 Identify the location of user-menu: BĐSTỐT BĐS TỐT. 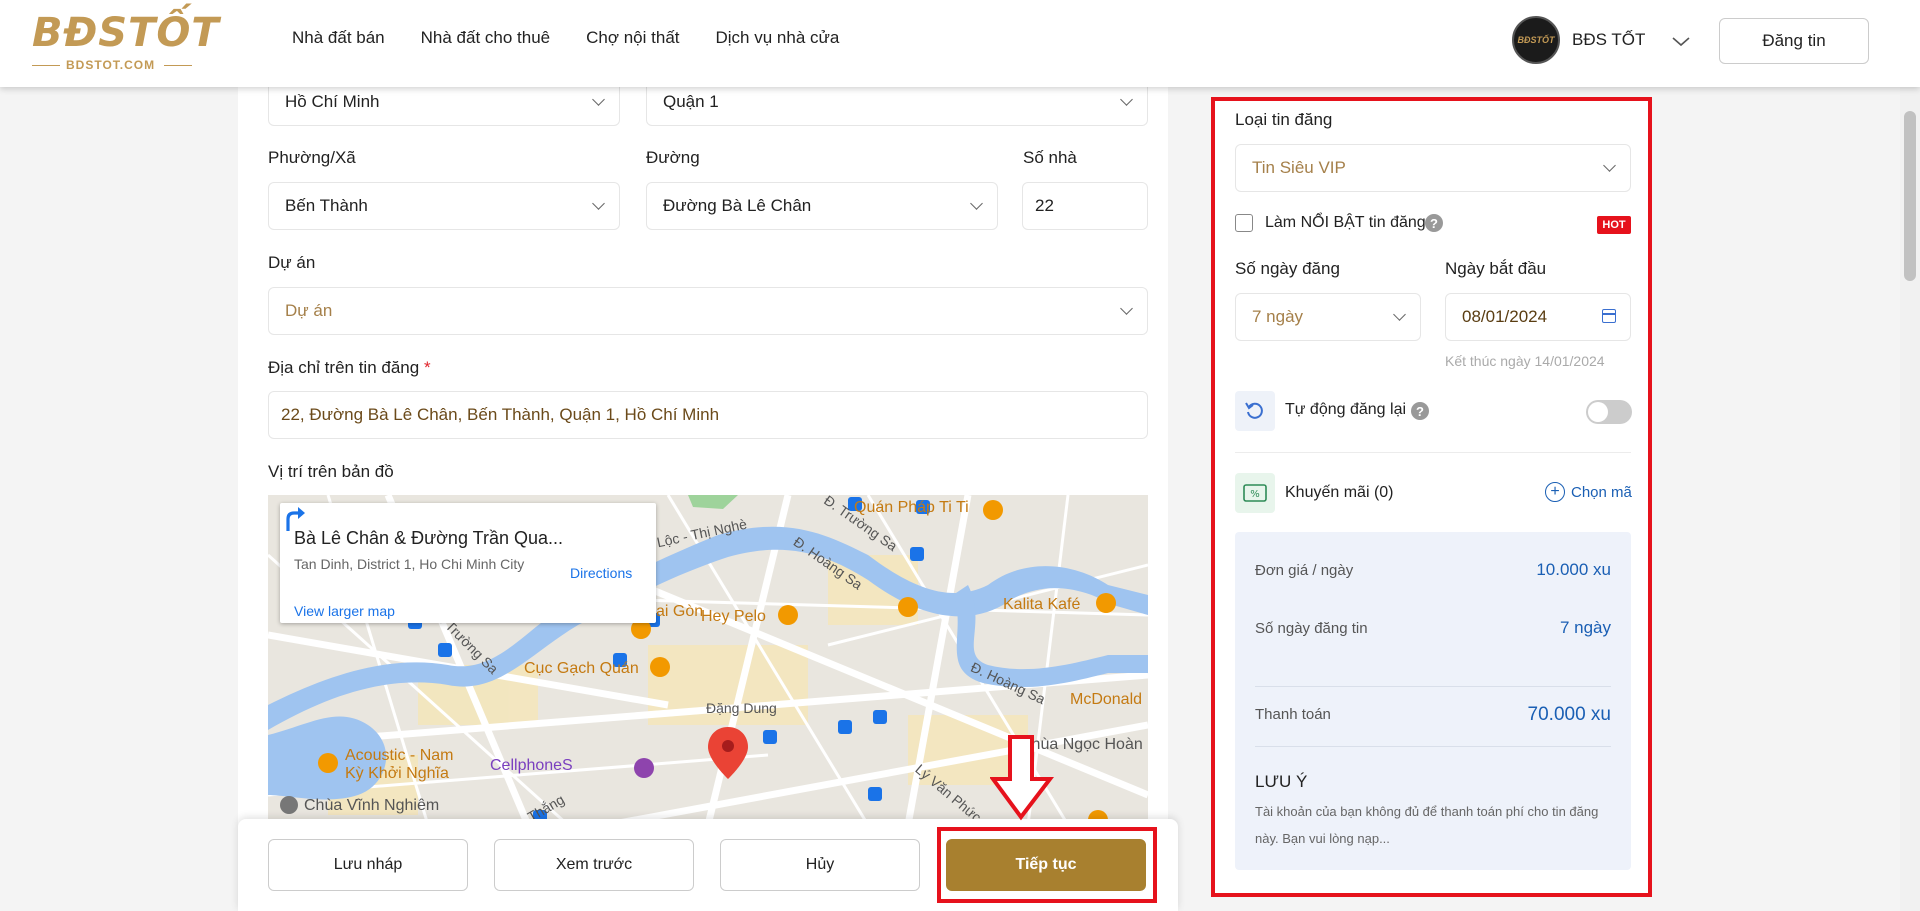
(1601, 40).